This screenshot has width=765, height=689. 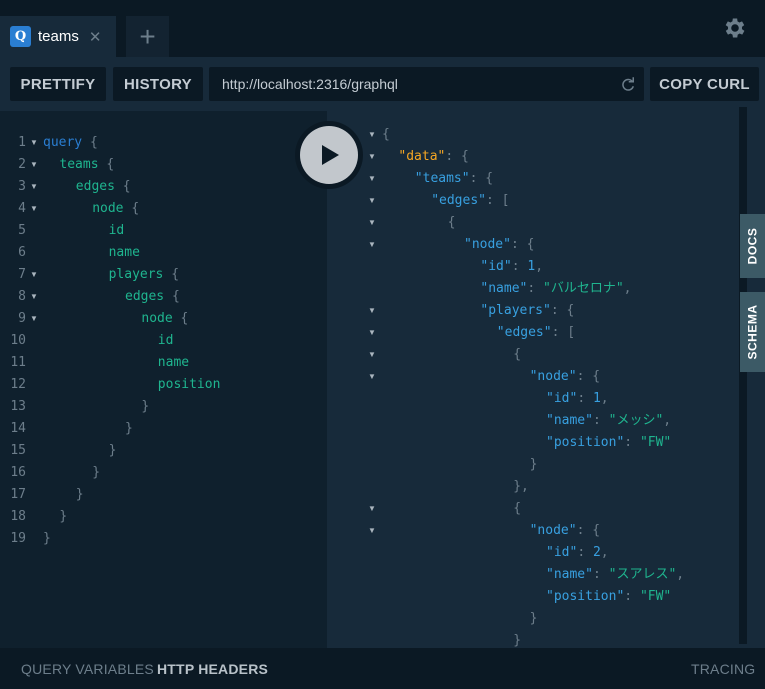 I want to click on line-number: 19, so click(x=18, y=538).